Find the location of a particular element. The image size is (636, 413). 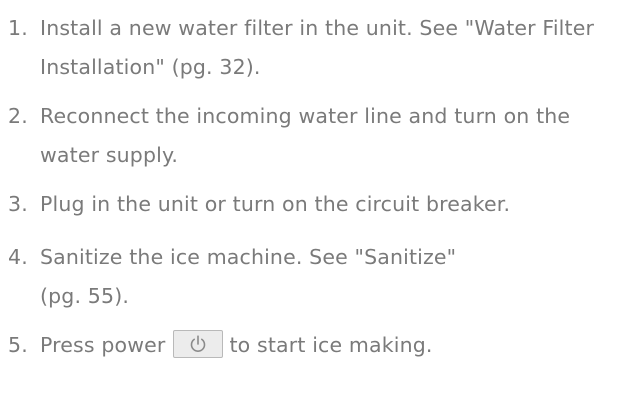

step-text-line-1: Sanitize the ice machine. See "Sanitize" is located at coordinates (248, 257).